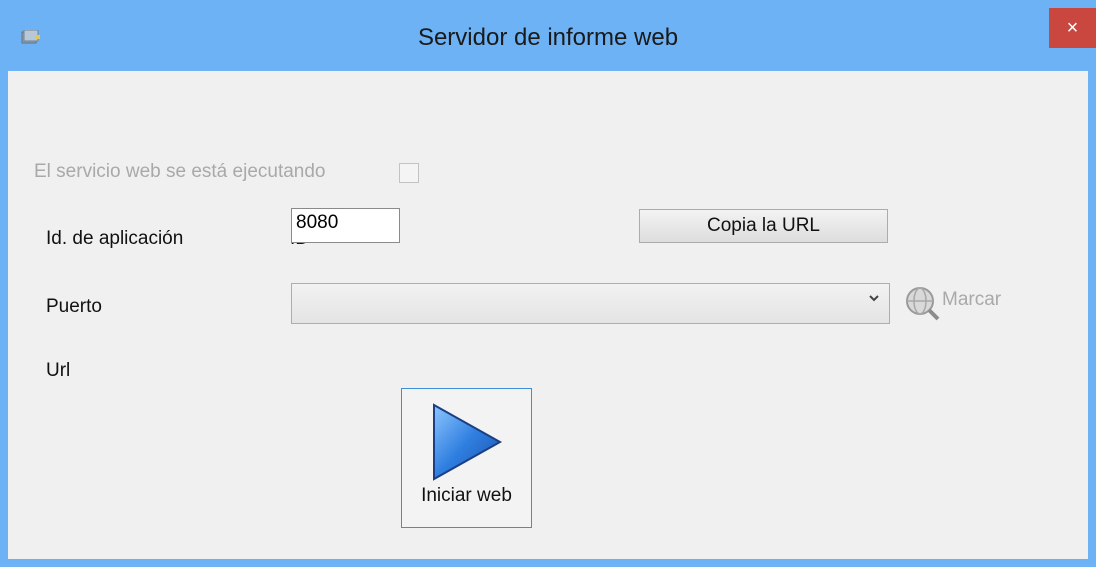 The width and height of the screenshot is (1096, 567). I want to click on marcar-button: Marcar, so click(971, 300).